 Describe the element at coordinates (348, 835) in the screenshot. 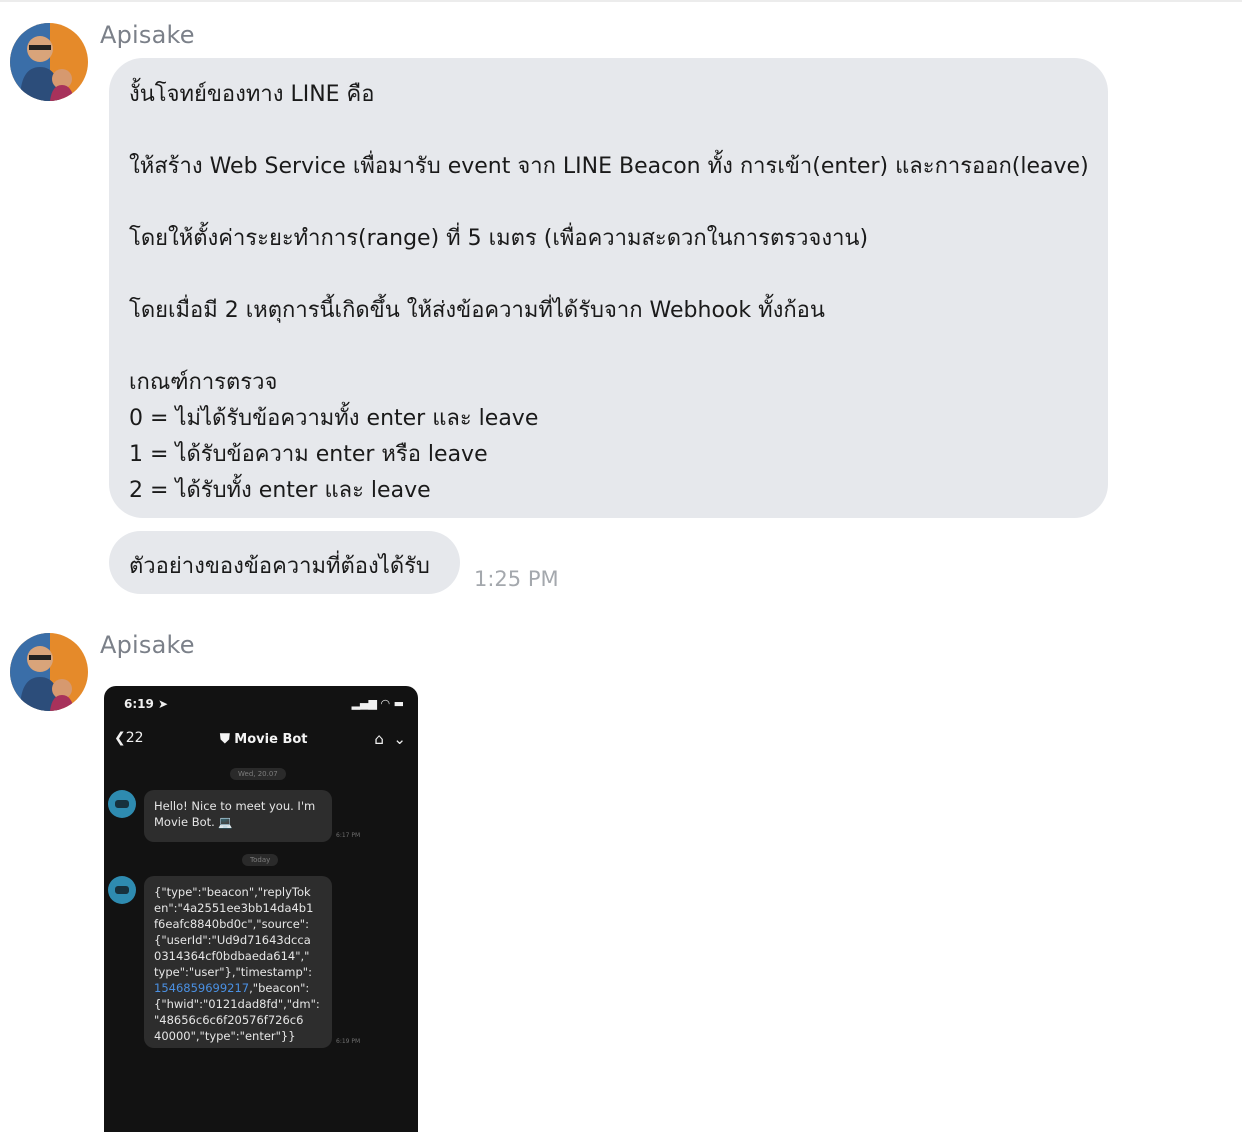

I see `chat-bubble-time: 6:17 PM` at that location.